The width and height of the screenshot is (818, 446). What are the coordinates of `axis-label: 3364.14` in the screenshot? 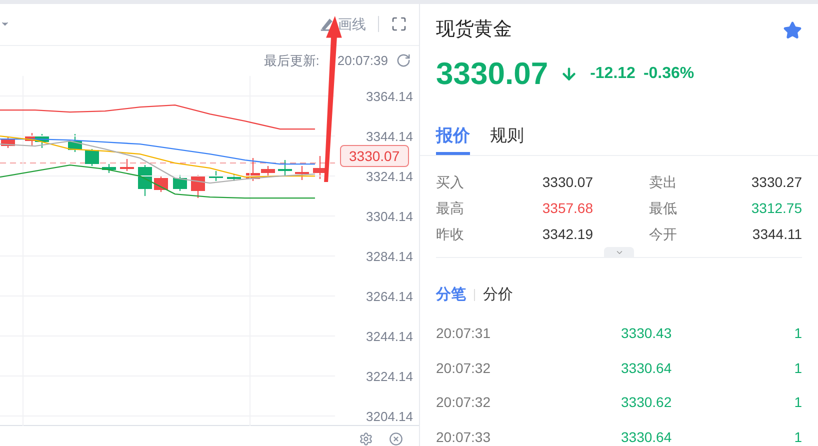 It's located at (389, 97).